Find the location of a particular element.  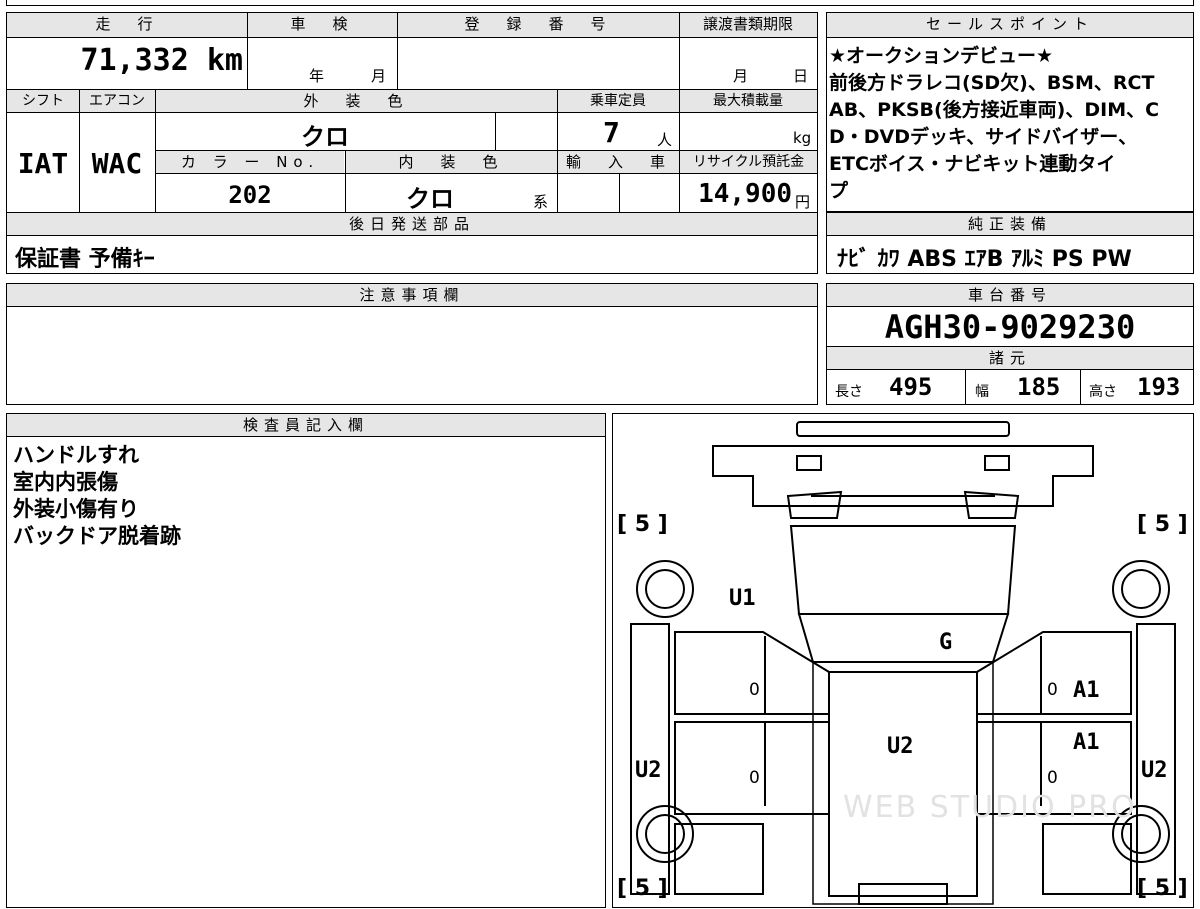

damage-mark-u1: U1 is located at coordinates (742, 598).